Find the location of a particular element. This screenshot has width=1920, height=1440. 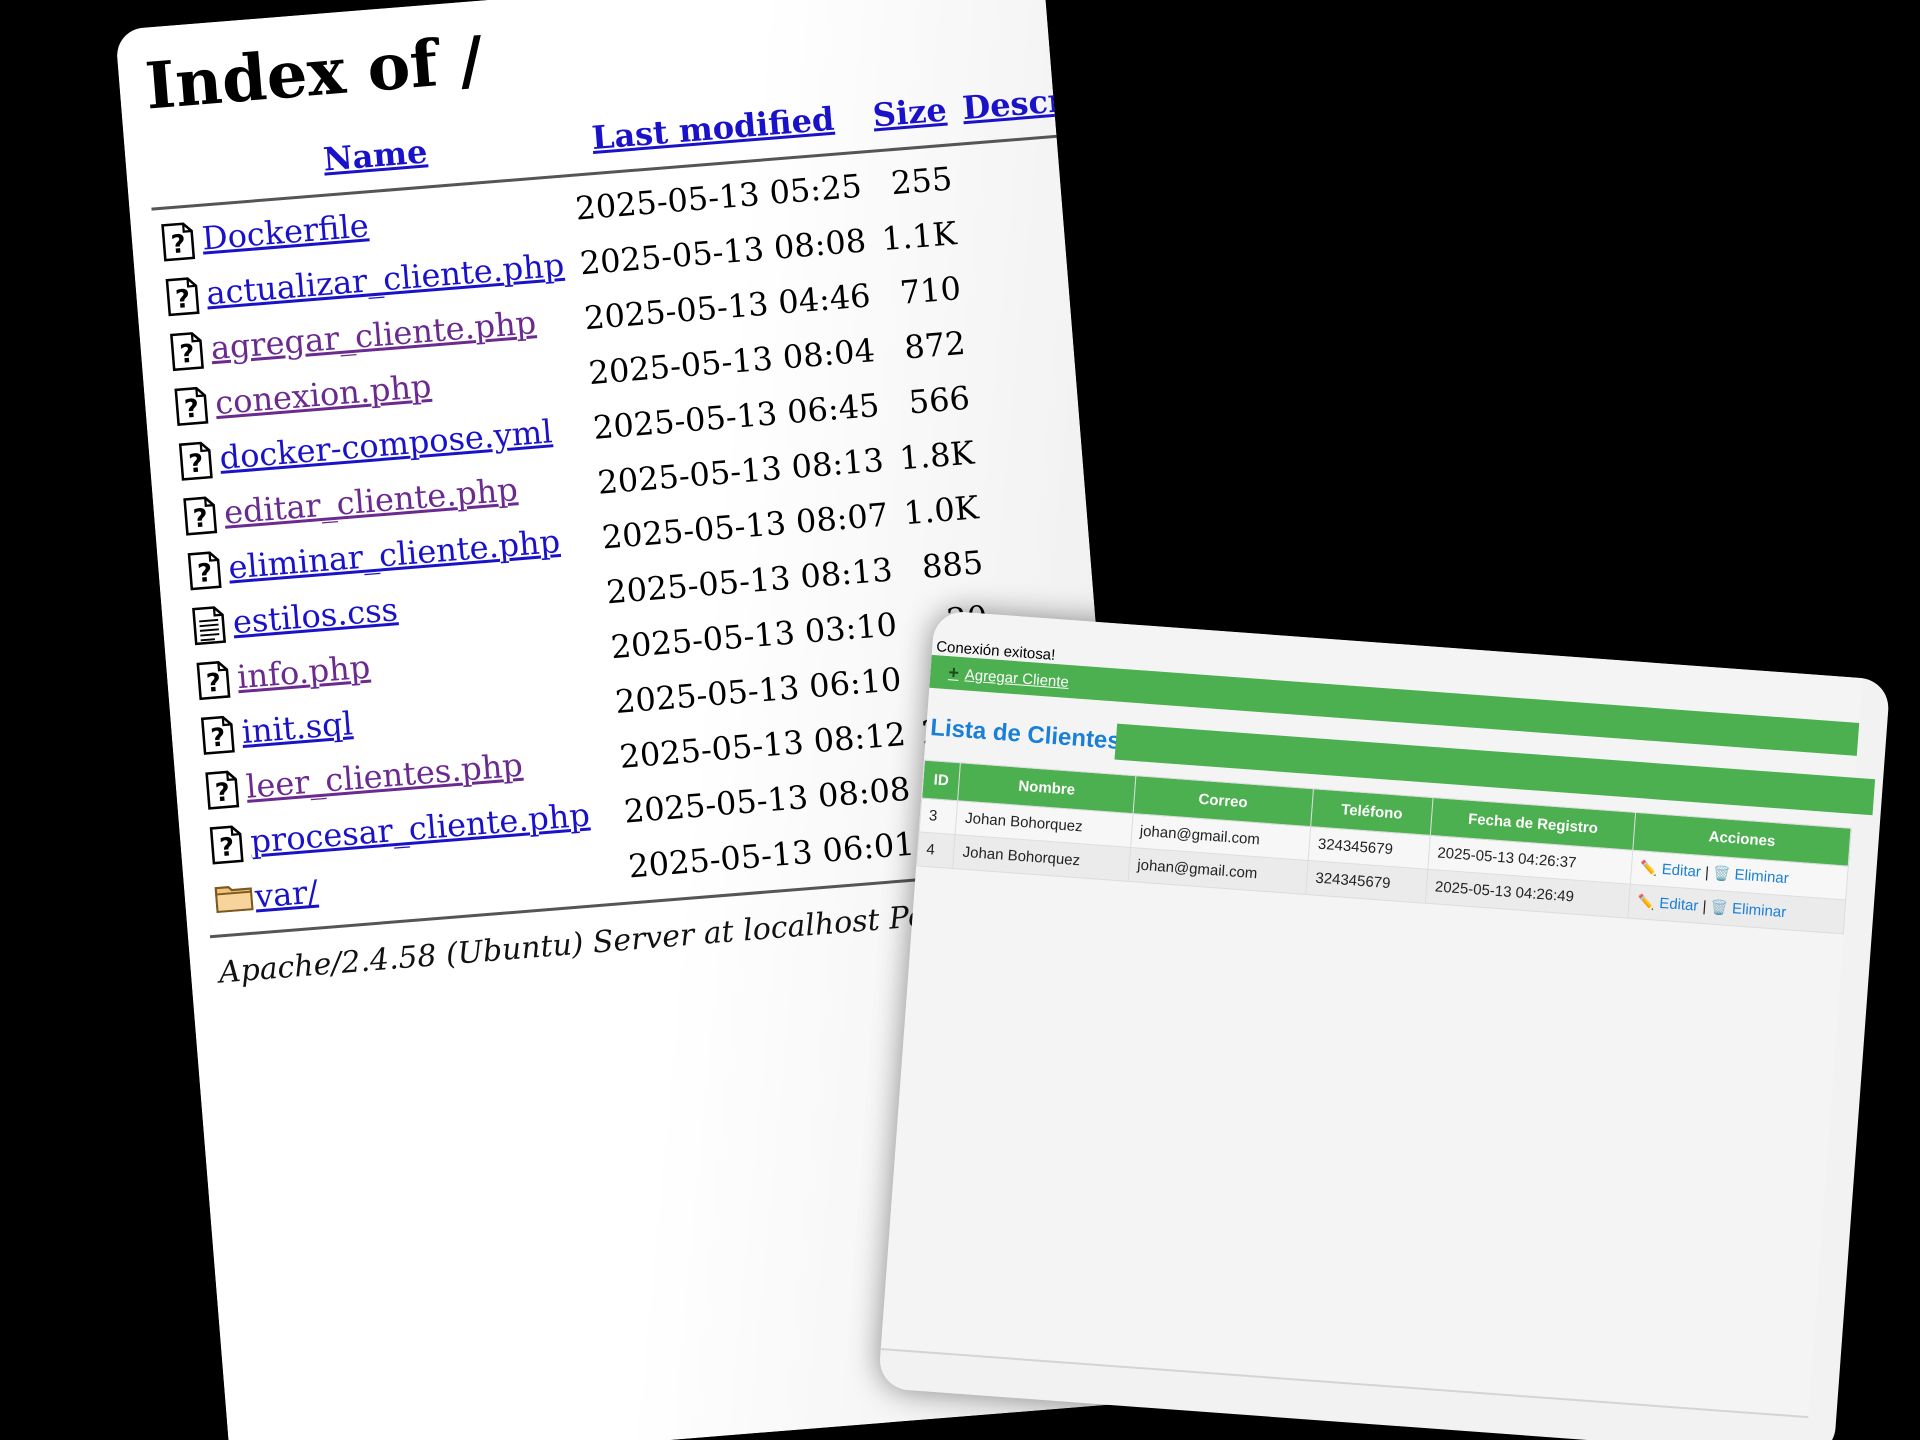

entry-link: info.php is located at coordinates (304, 671).